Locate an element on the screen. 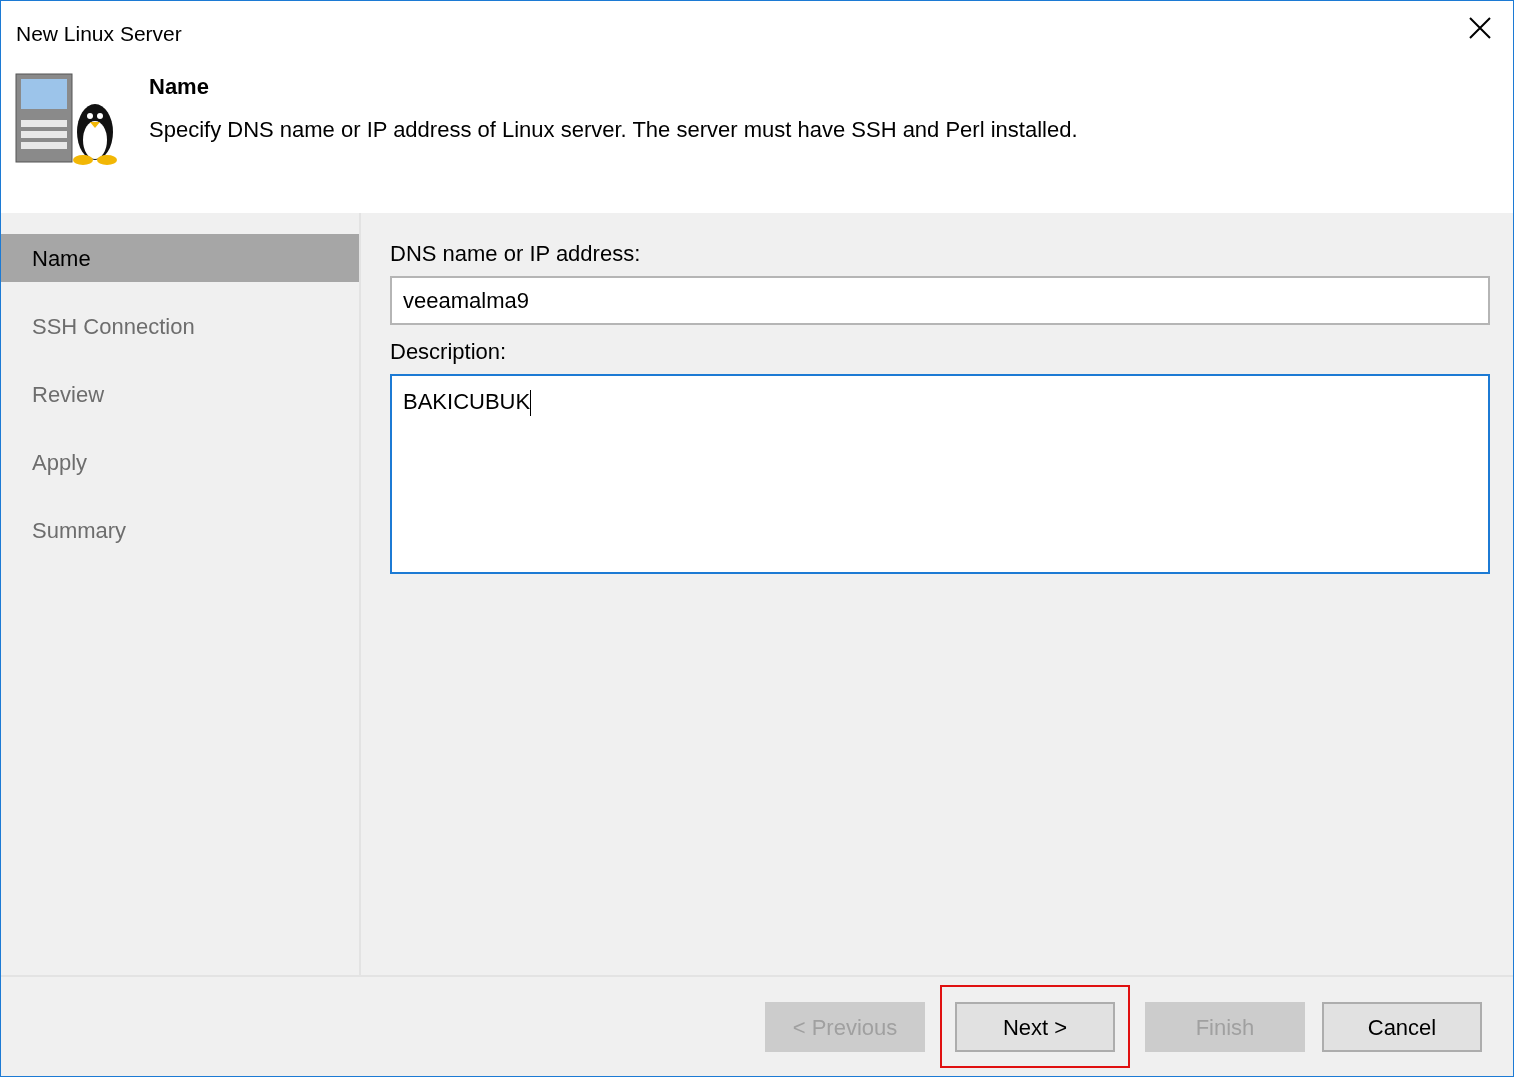  wizard-step: SSH Connection is located at coordinates (180, 326).